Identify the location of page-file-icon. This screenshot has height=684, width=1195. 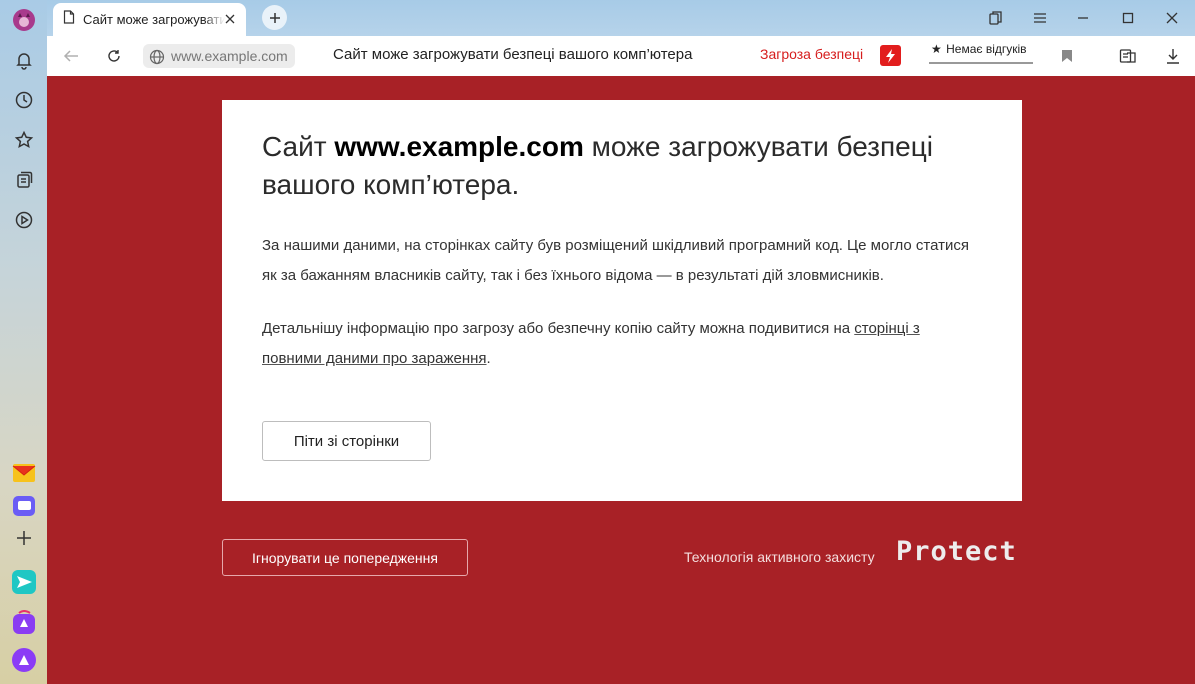
(69, 19).